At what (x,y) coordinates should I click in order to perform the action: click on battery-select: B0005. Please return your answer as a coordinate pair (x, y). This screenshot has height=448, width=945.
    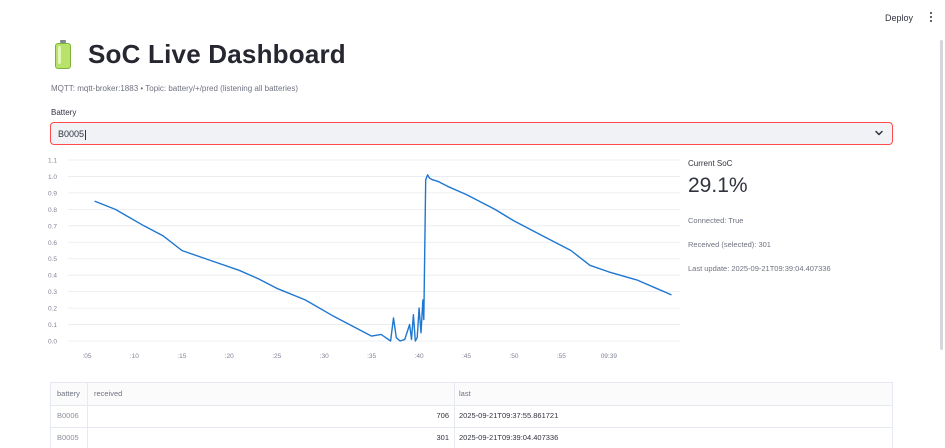
    Looking at the image, I should click on (471, 133).